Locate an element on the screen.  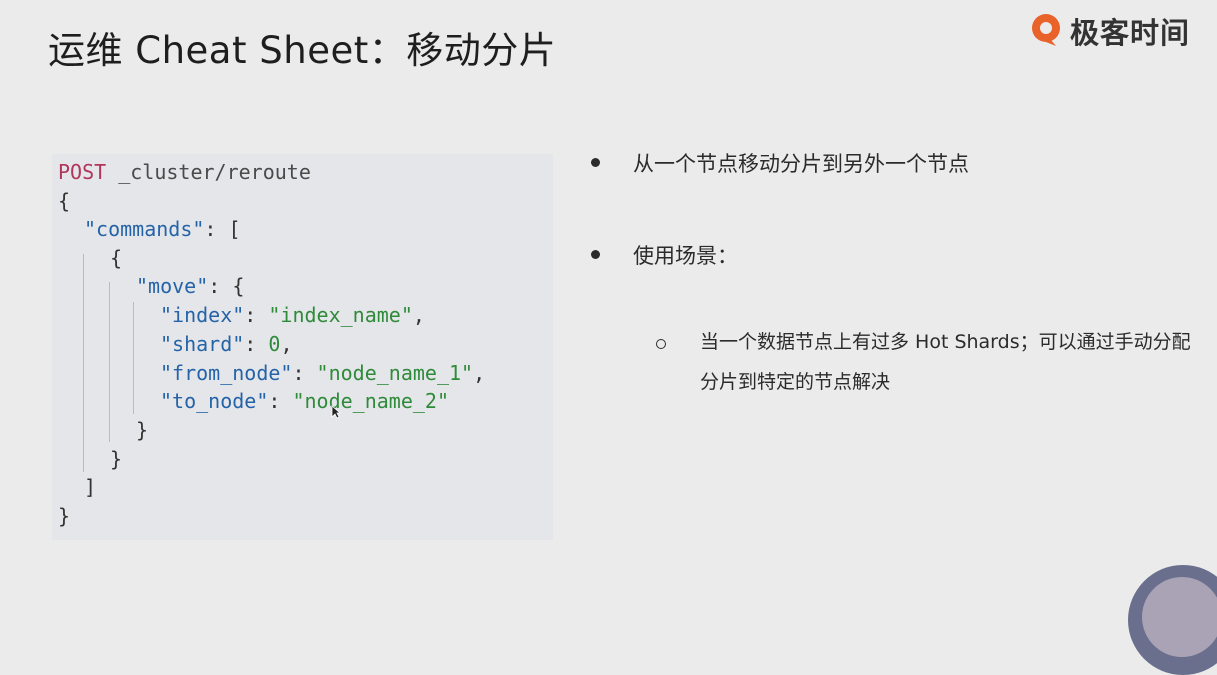
code-line-request: POST _cluster/reroute is located at coordinates (184, 172).